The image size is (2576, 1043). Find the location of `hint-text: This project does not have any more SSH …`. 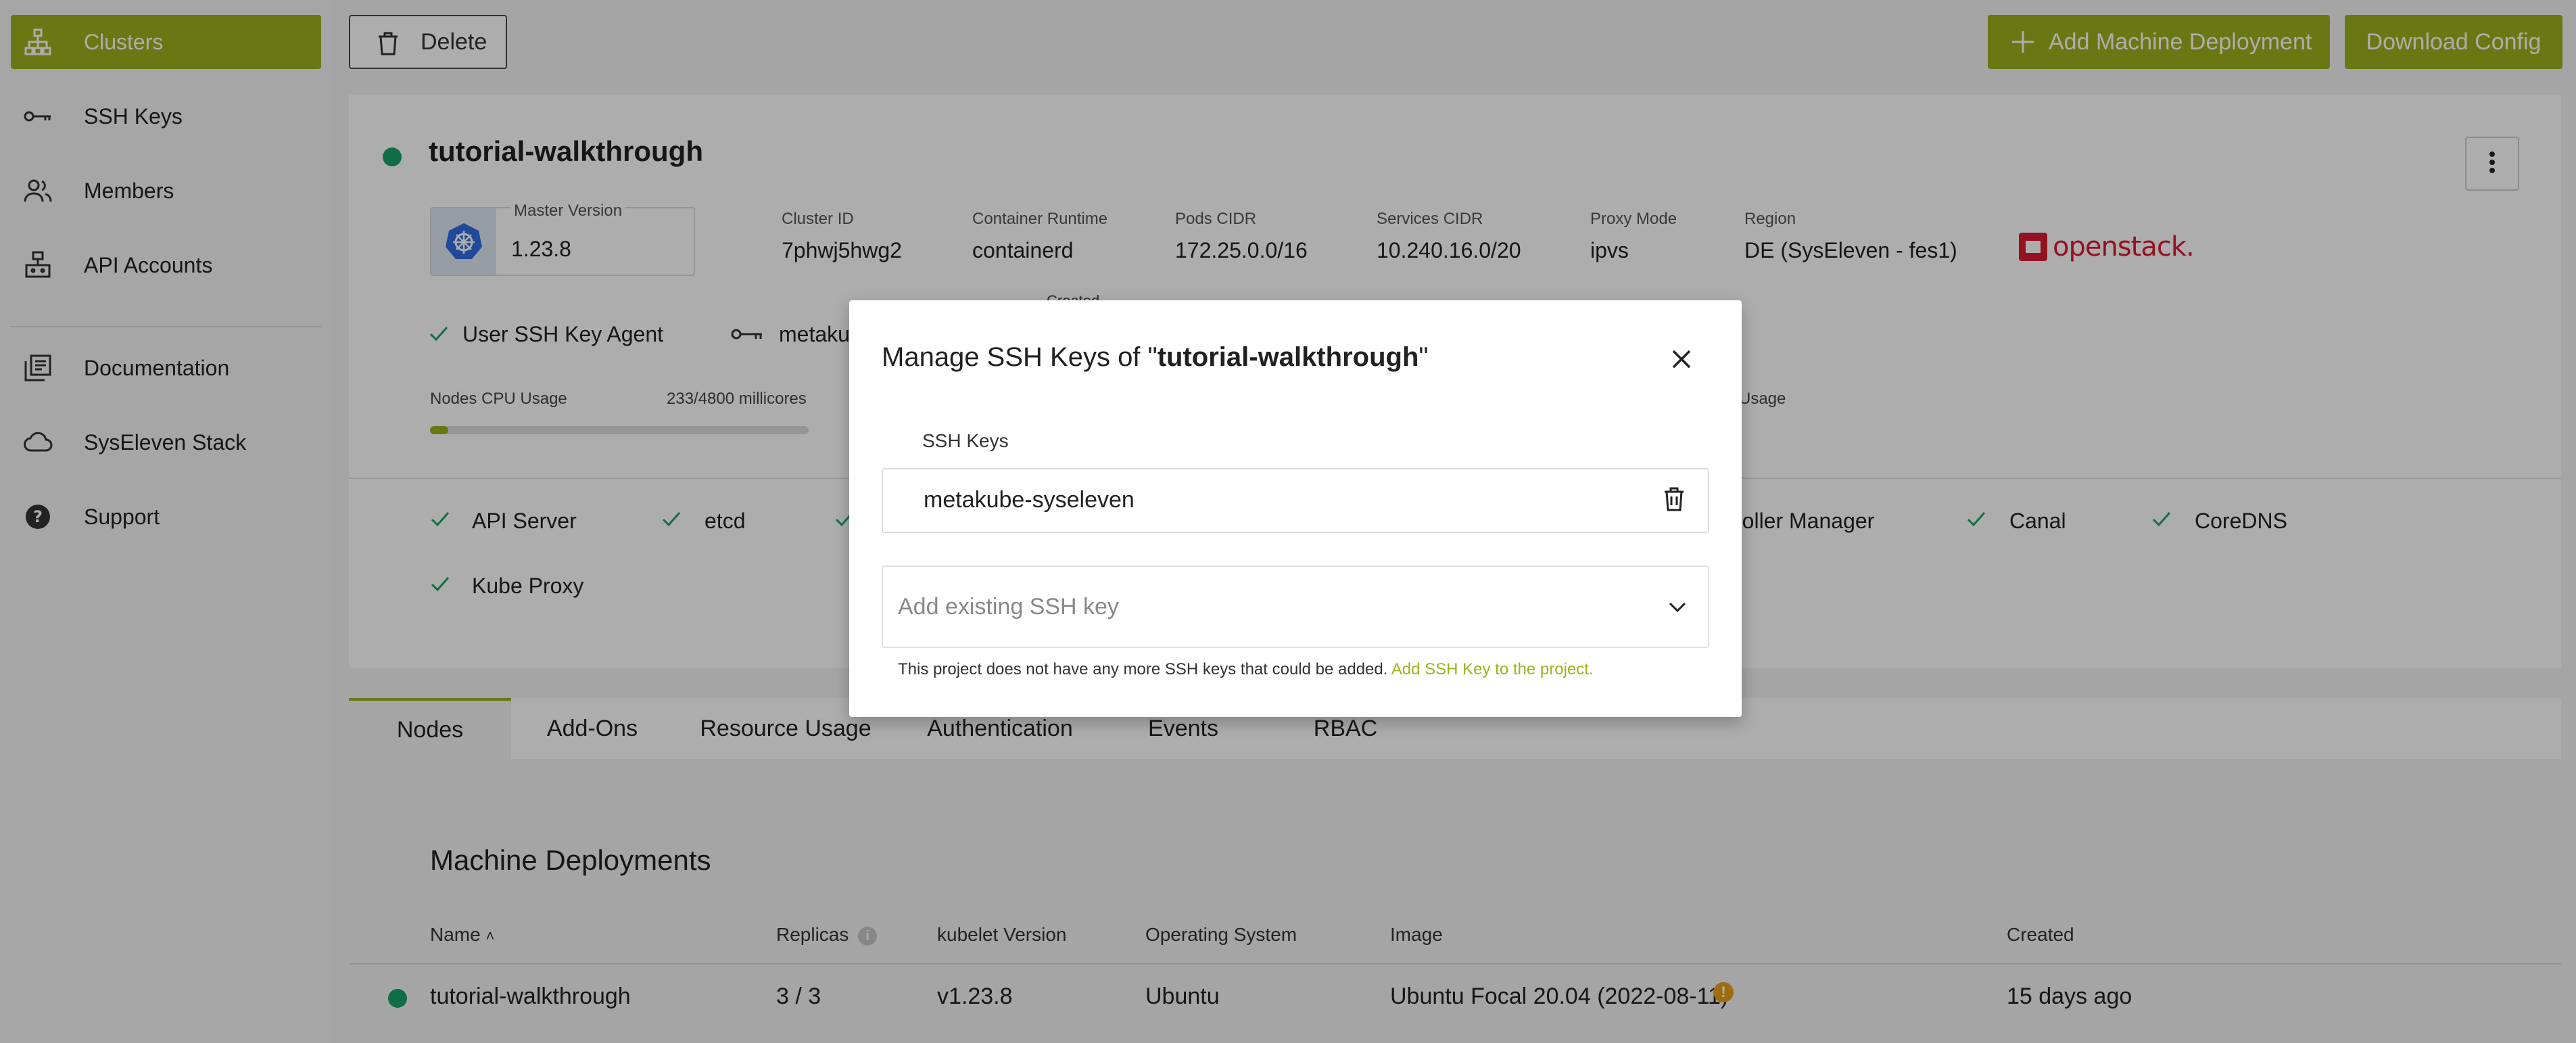

hint-text: This project does not have any more SSH … is located at coordinates (1143, 669).